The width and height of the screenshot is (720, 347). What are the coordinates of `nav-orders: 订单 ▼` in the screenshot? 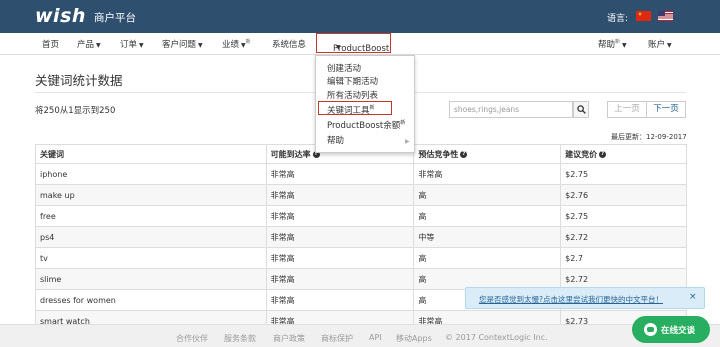 It's located at (132, 44).